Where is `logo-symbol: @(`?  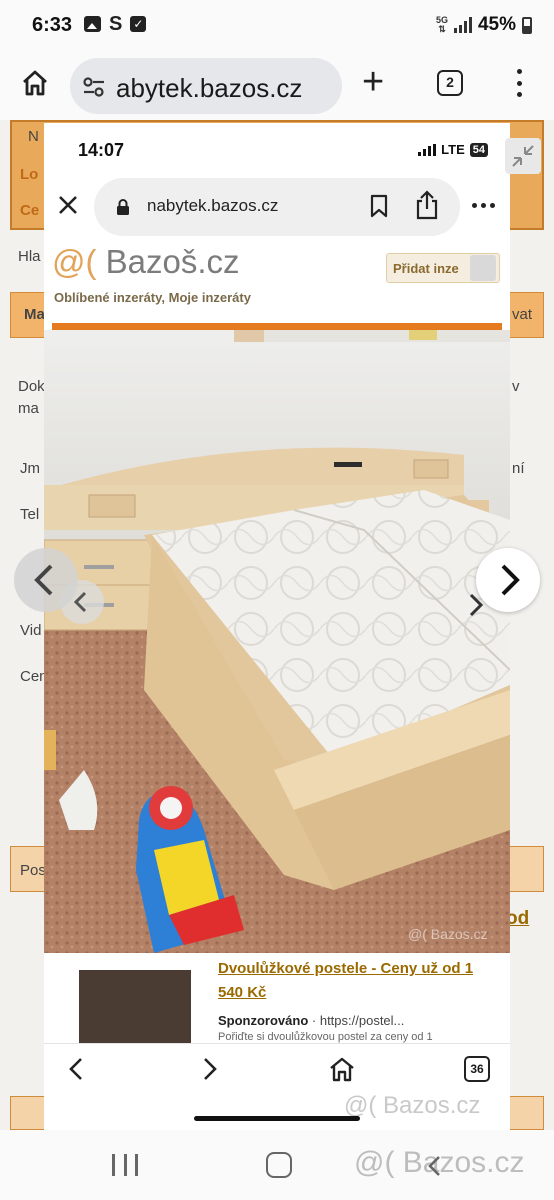
logo-symbol: @( is located at coordinates (74, 261).